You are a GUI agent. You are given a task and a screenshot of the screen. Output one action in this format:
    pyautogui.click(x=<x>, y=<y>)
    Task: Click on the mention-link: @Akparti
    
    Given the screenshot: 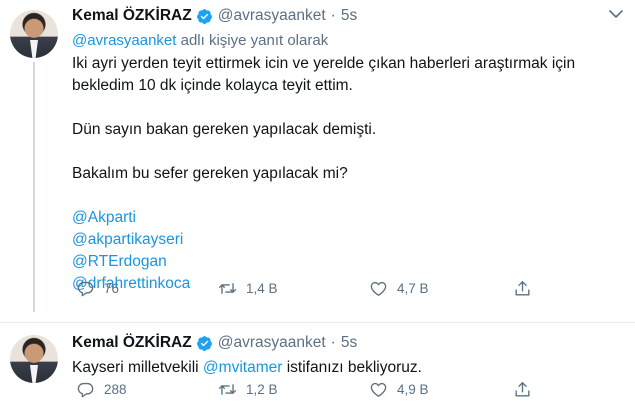 What is the action you would take?
    pyautogui.click(x=344, y=218)
    